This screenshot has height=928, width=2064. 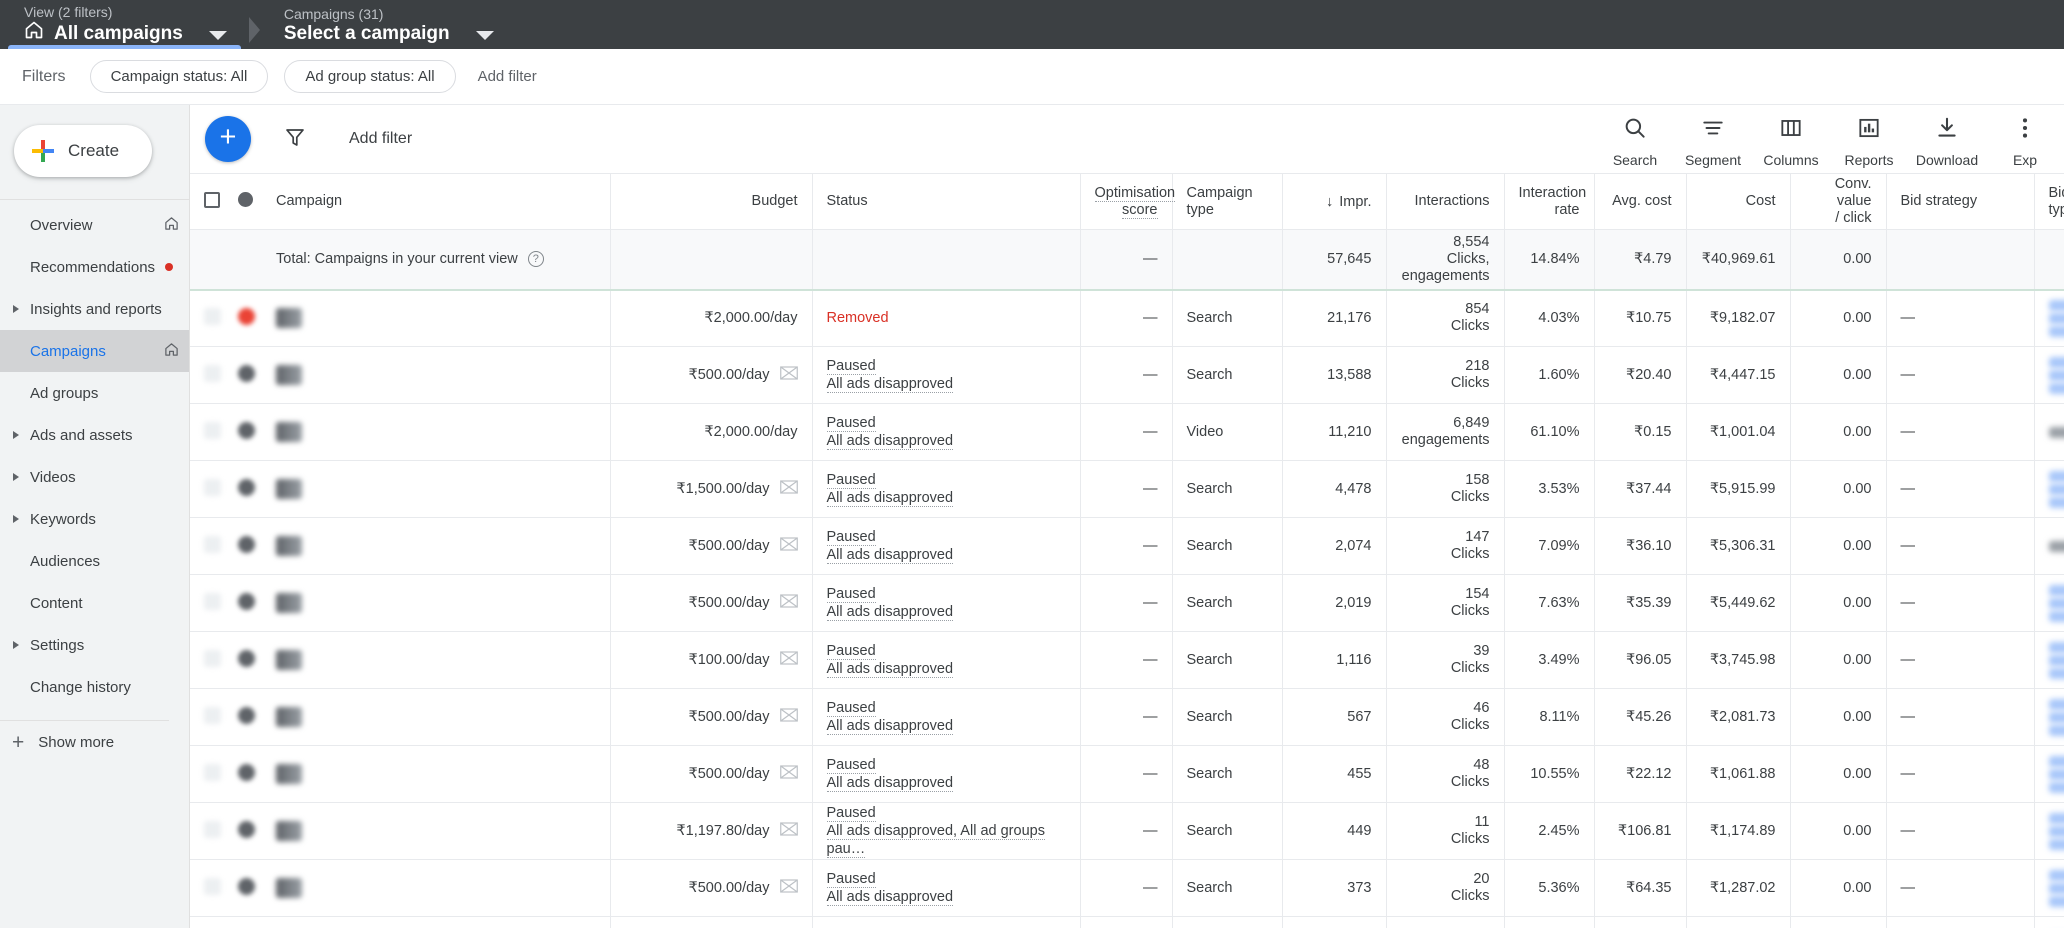 I want to click on add-filter-link: Add filter, so click(x=507, y=76).